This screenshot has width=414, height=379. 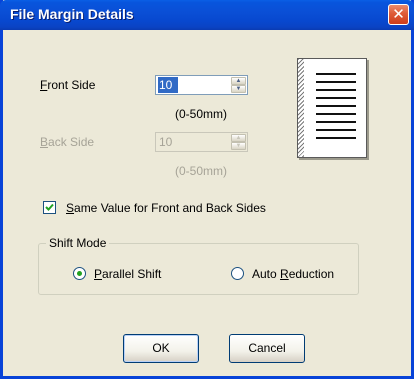 I want to click on front-side-range: (0-50mm), so click(x=201, y=114).